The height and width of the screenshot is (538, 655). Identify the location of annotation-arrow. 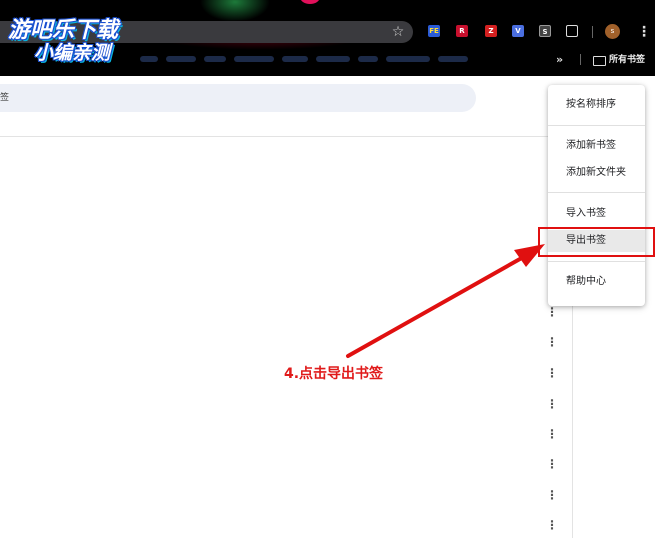
(445, 301).